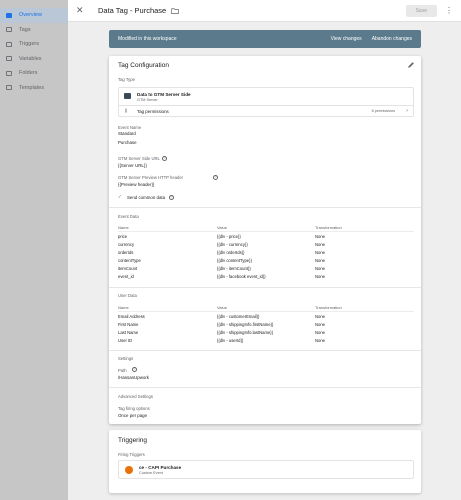  I want to click on preview-header-value: {{Preview header}}, so click(136, 184).